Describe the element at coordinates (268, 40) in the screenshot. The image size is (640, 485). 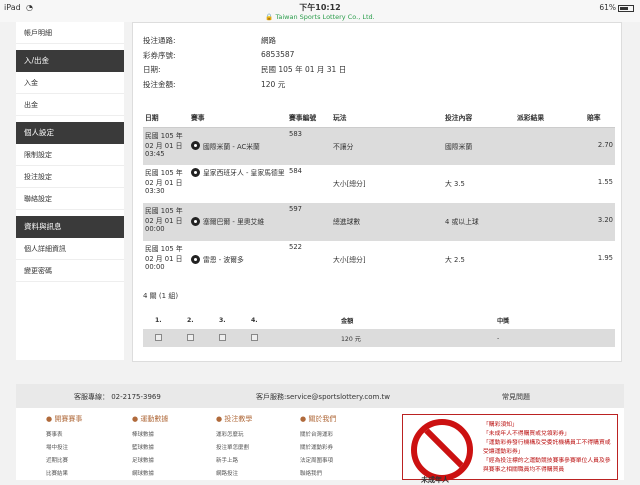
I see `value-channel: 網路` at that location.